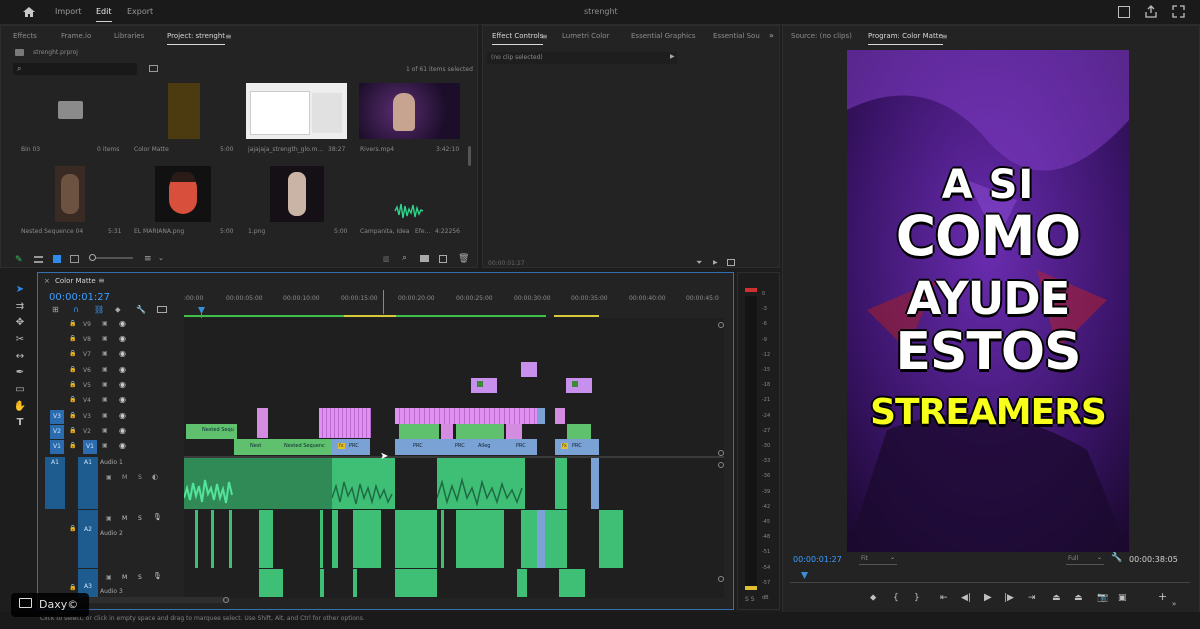  Describe the element at coordinates (944, 598) in the screenshot. I see `go-to-in-icon: ⇤` at that location.